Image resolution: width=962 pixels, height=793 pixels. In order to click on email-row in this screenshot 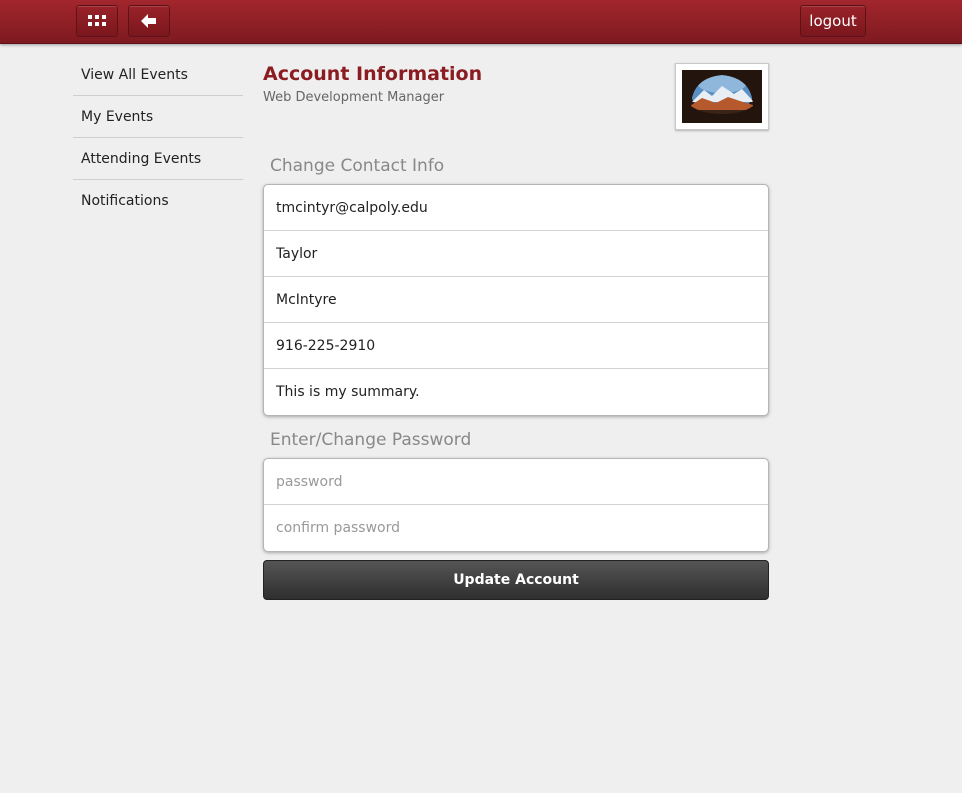, I will do `click(516, 208)`.